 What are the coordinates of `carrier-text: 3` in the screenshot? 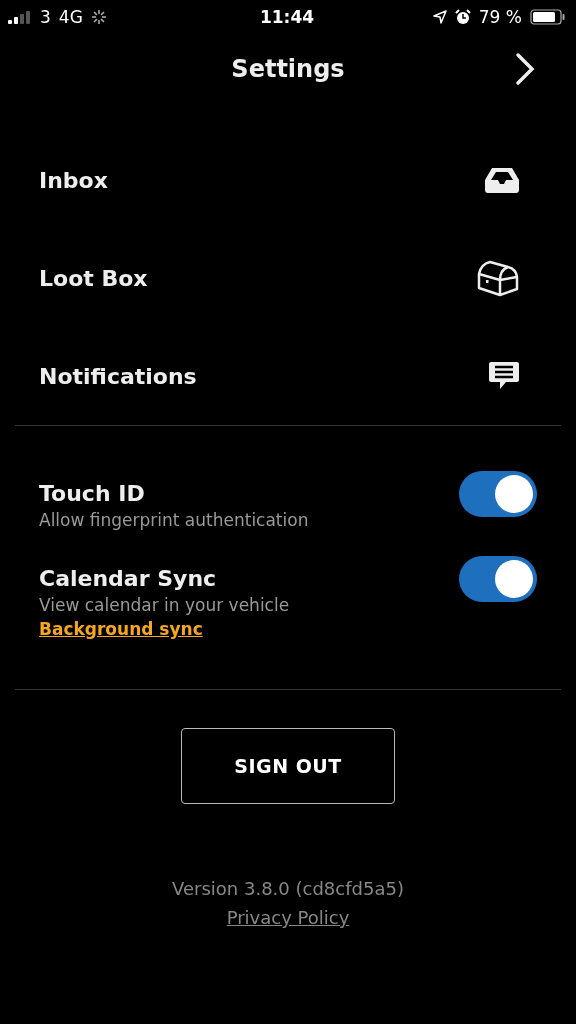 It's located at (45, 17).